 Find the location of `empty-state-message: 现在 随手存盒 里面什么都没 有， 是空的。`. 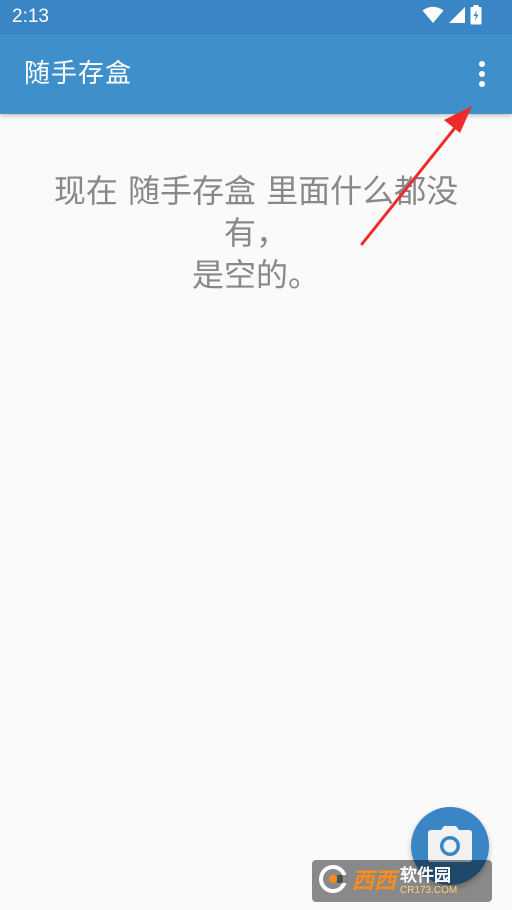

empty-state-message: 现在 随手存盒 里面什么都没 有， 是空的。 is located at coordinates (256, 233).